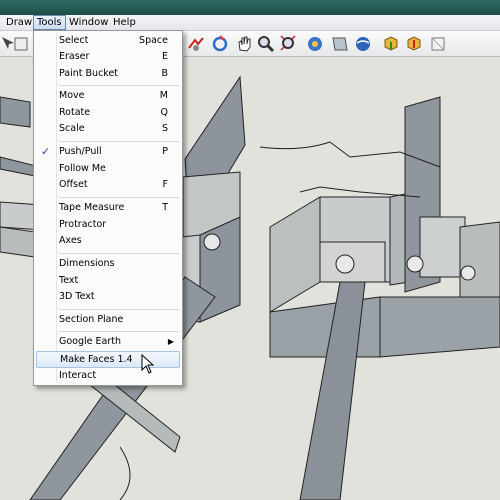 The height and width of the screenshot is (500, 500). Describe the element at coordinates (70, 240) in the screenshot. I see `menu-item-label: Axes` at that location.